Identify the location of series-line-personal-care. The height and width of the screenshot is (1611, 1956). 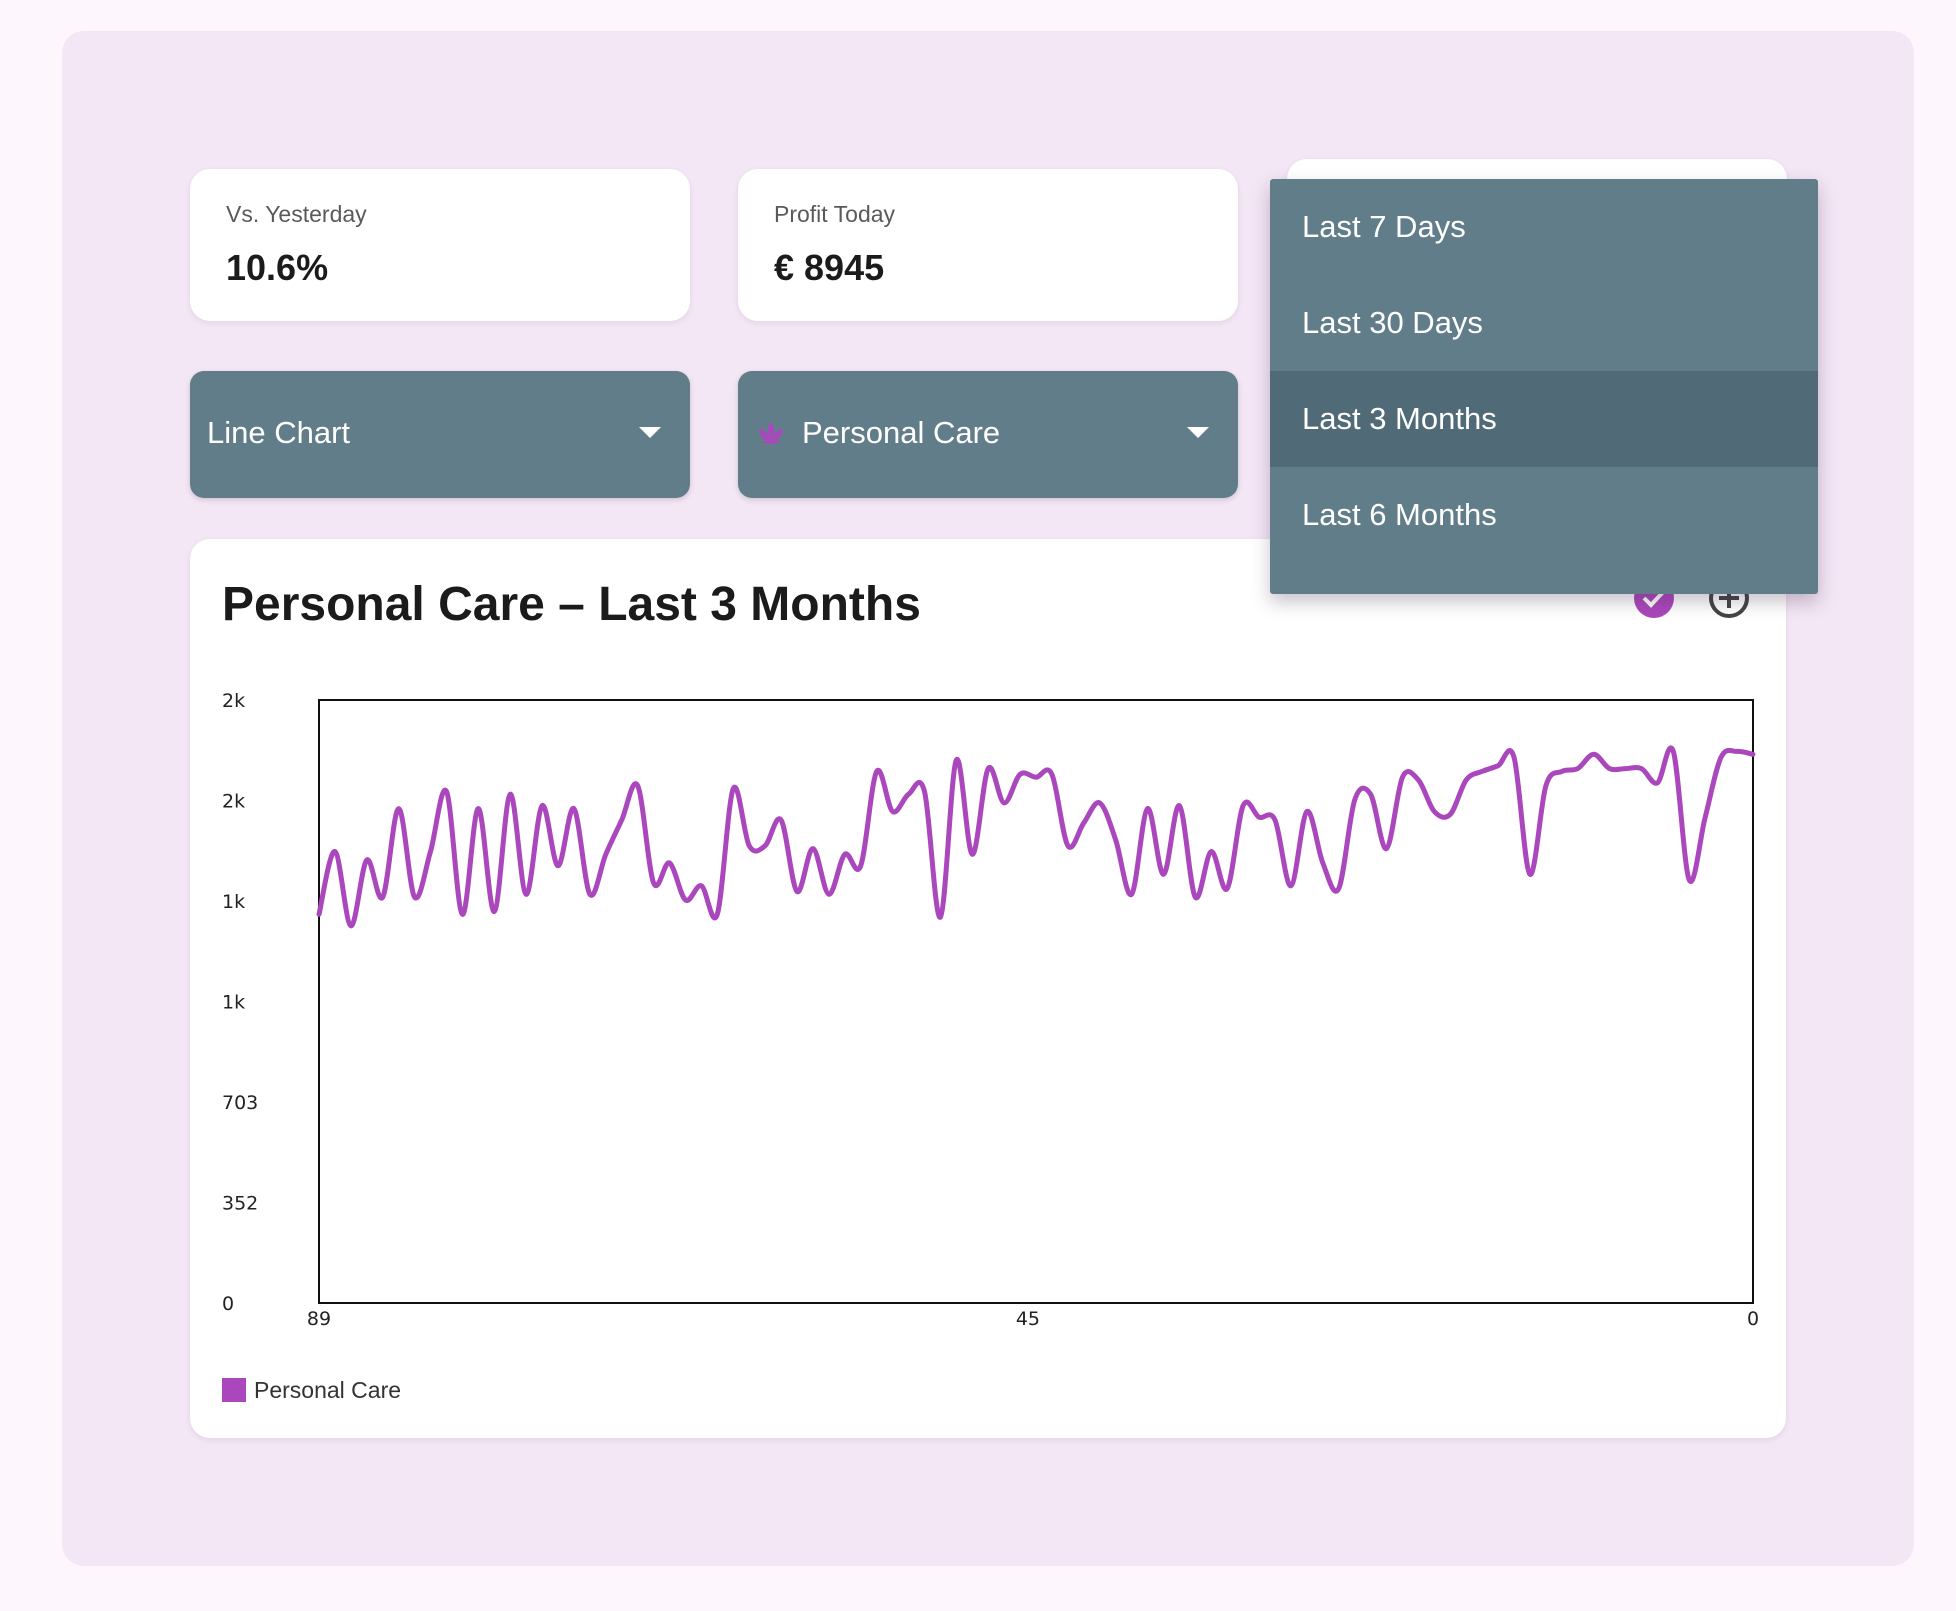
(1036, 837).